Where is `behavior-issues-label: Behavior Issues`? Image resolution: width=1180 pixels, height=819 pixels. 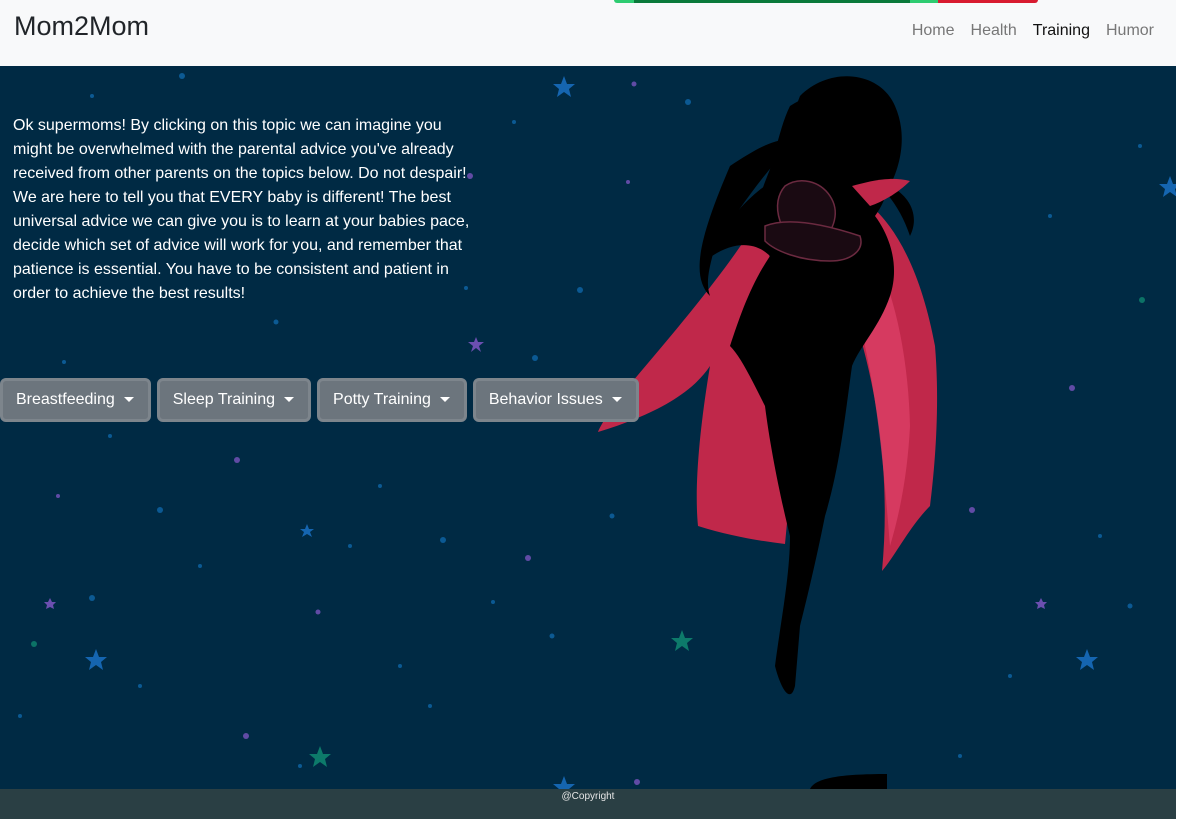 behavior-issues-label: Behavior Issues is located at coordinates (545, 399).